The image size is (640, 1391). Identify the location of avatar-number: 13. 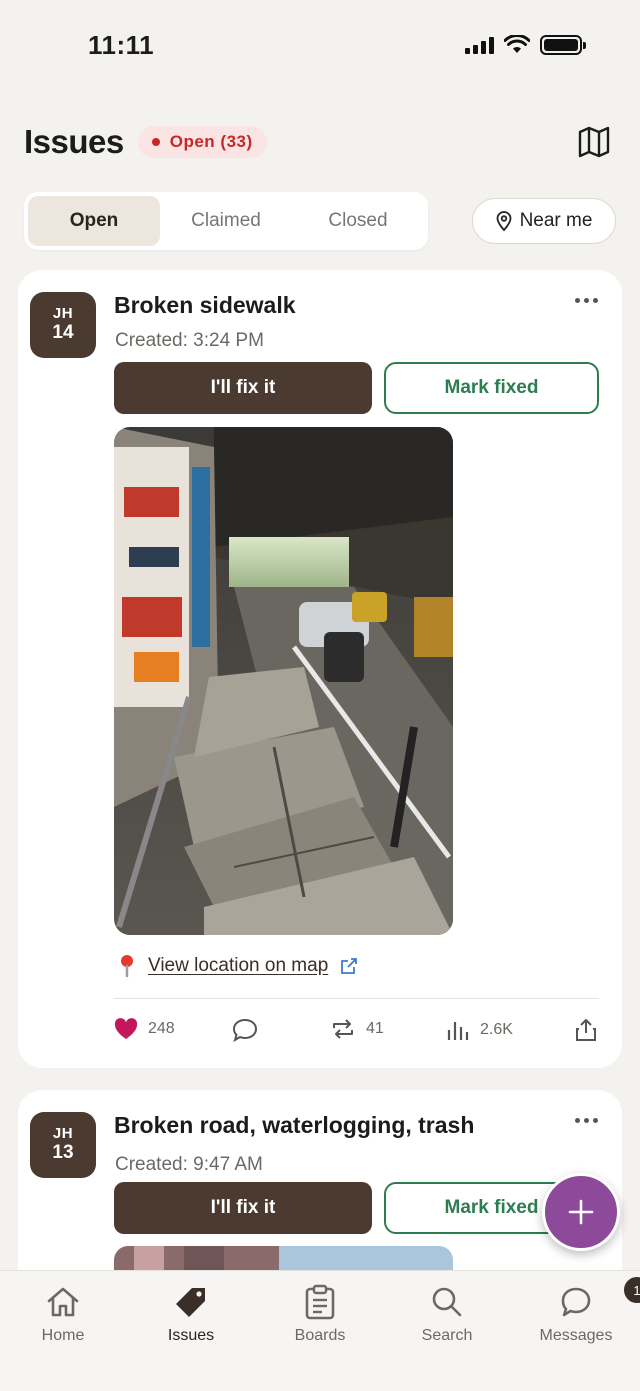
(63, 1152).